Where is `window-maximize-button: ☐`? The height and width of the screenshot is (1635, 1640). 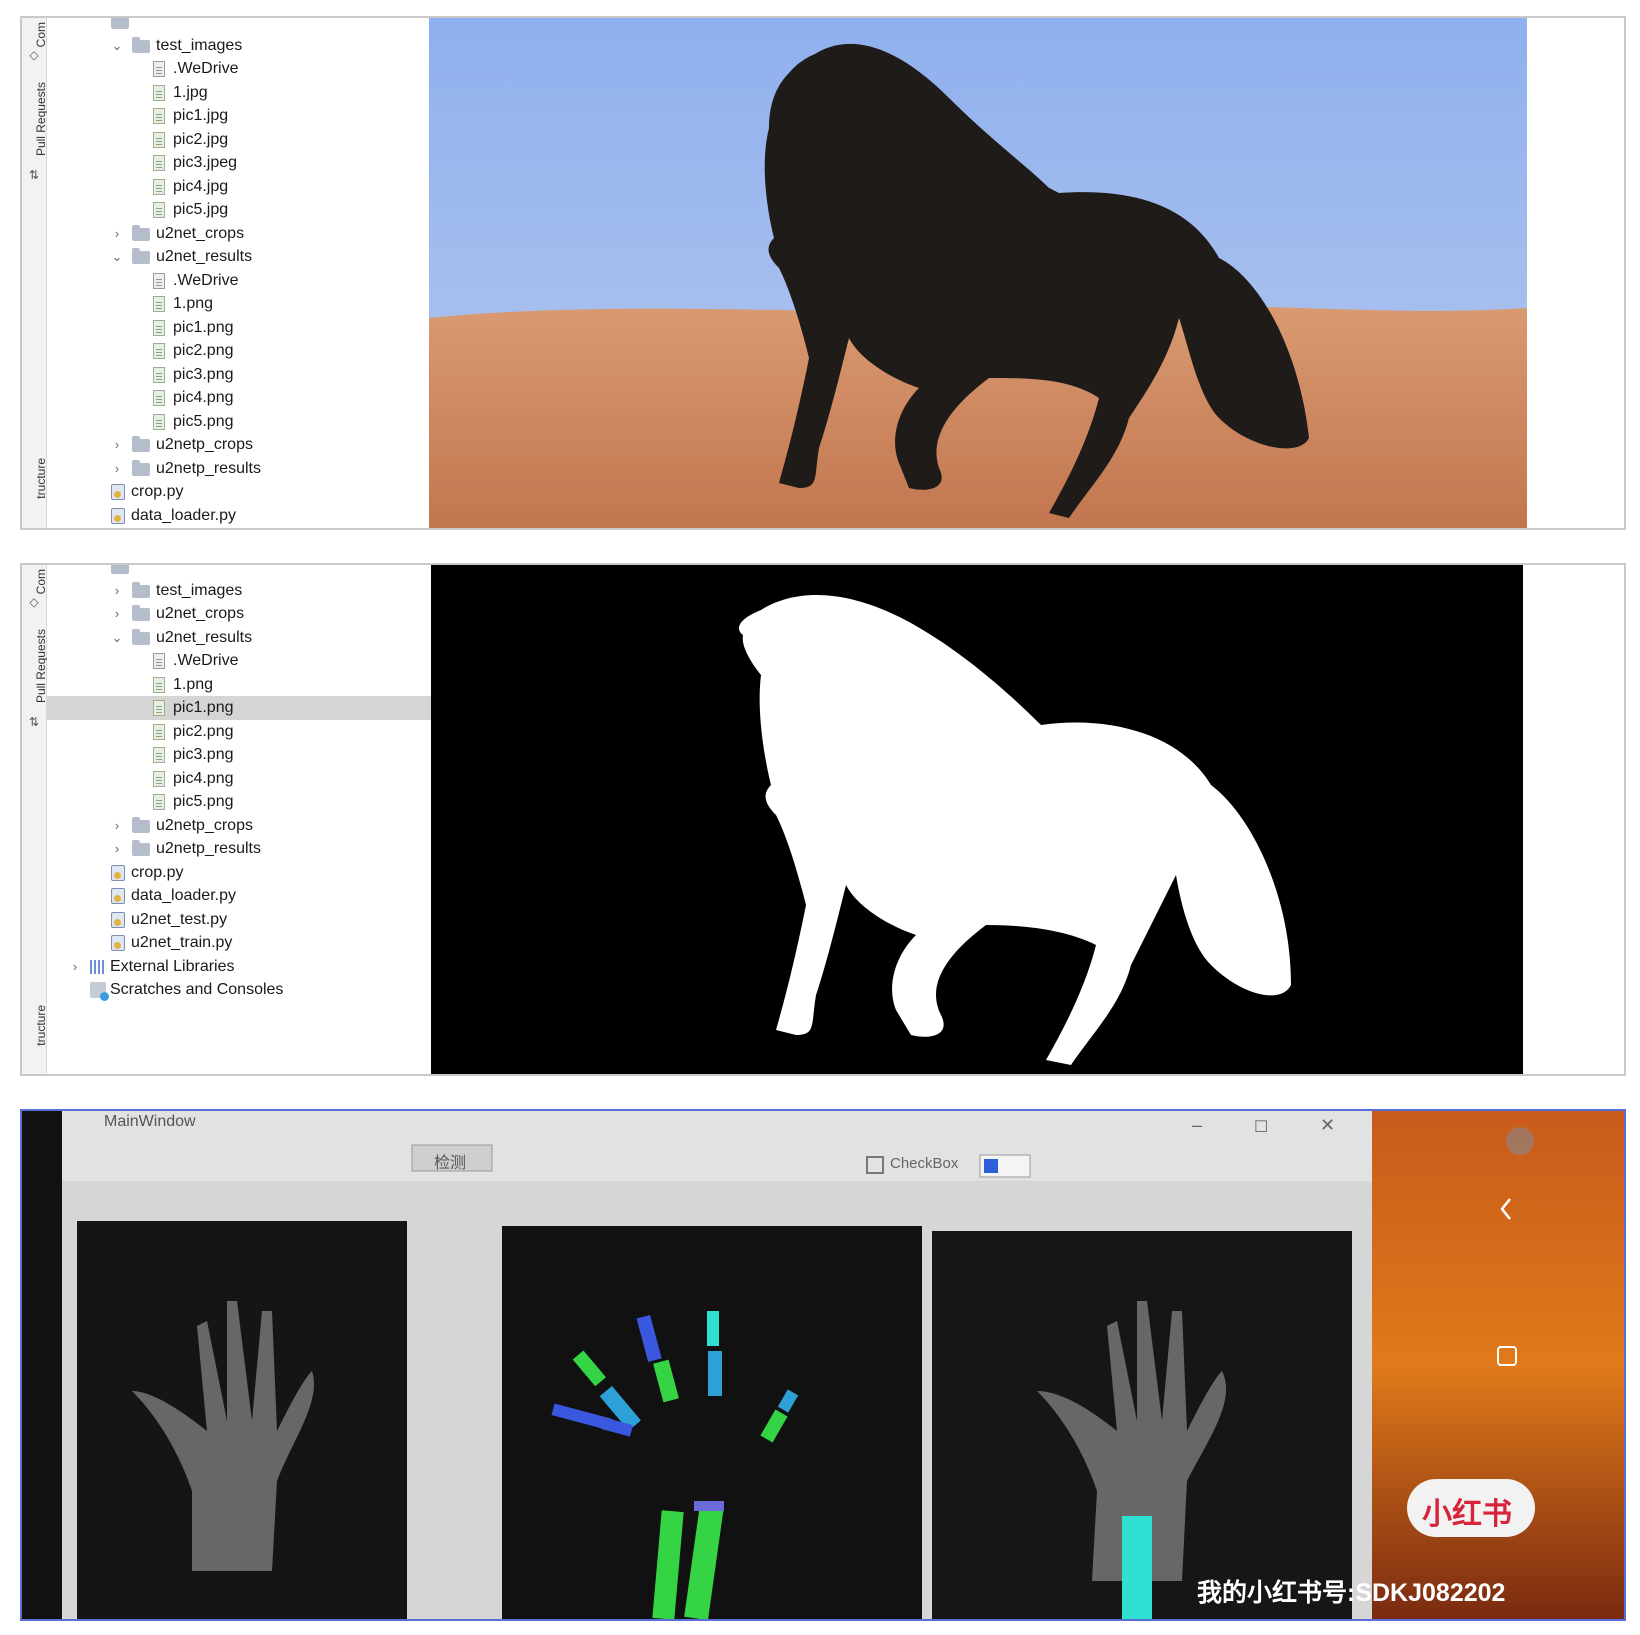
window-maximize-button: ☐ is located at coordinates (1261, 1127).